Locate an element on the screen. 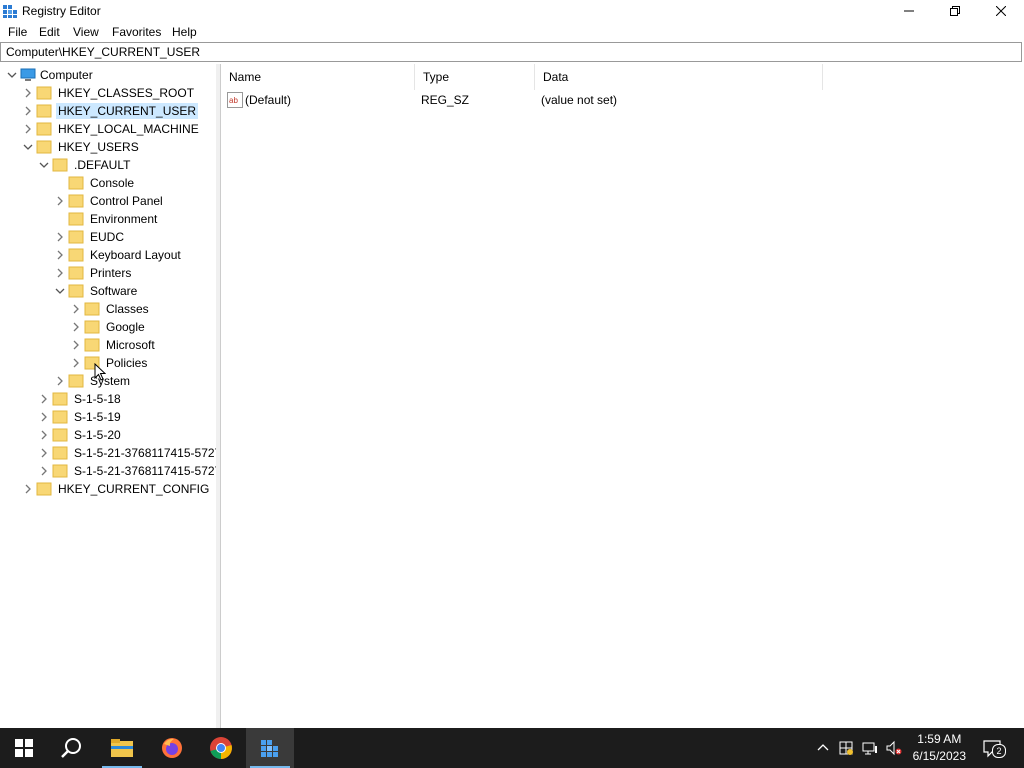 The image size is (1024, 768). chevron-up-icon is located at coordinates (823, 748).